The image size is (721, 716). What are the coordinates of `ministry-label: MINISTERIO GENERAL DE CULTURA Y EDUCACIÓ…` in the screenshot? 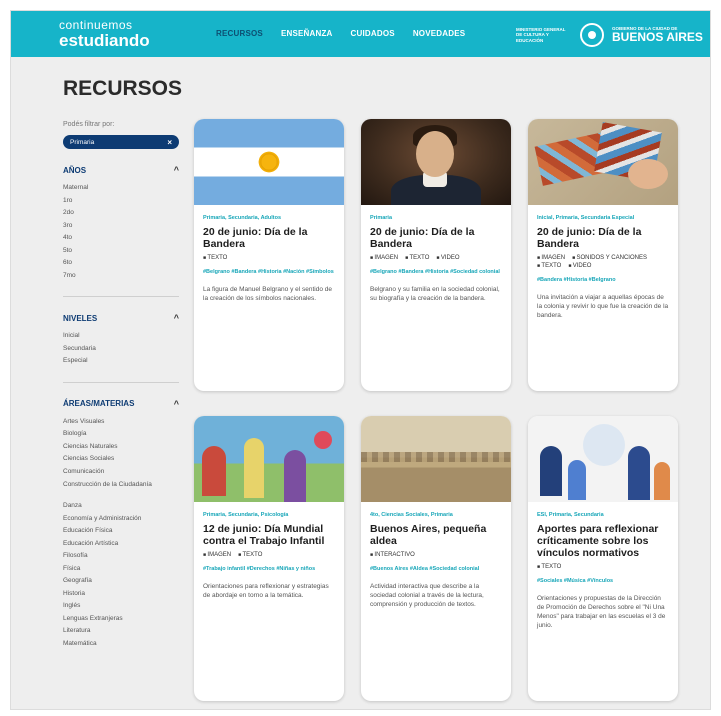 It's located at (541, 34).